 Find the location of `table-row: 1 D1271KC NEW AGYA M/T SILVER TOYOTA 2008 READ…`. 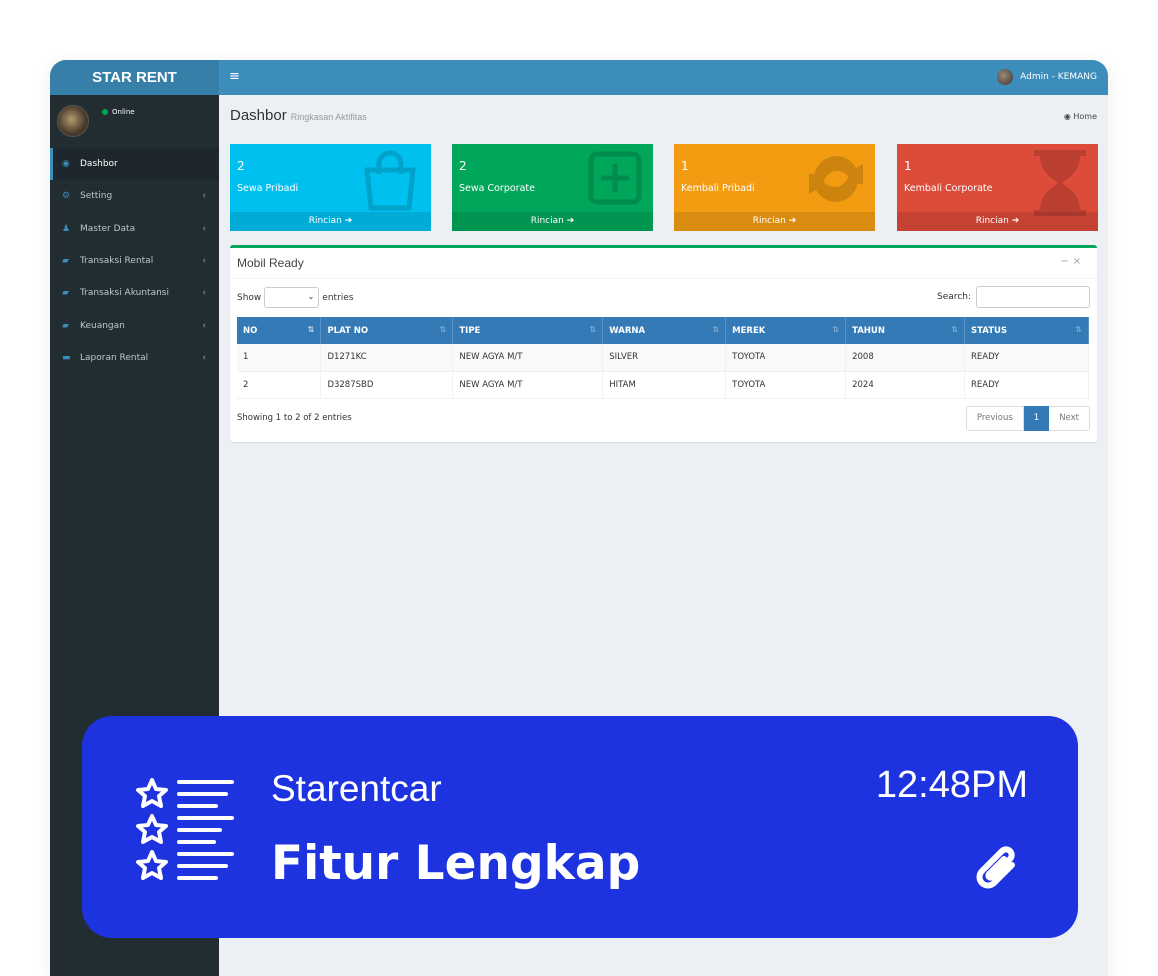

table-row: 1 D1271KC NEW AGYA M/T SILVER TOYOTA 2008 READ… is located at coordinates (663, 358).